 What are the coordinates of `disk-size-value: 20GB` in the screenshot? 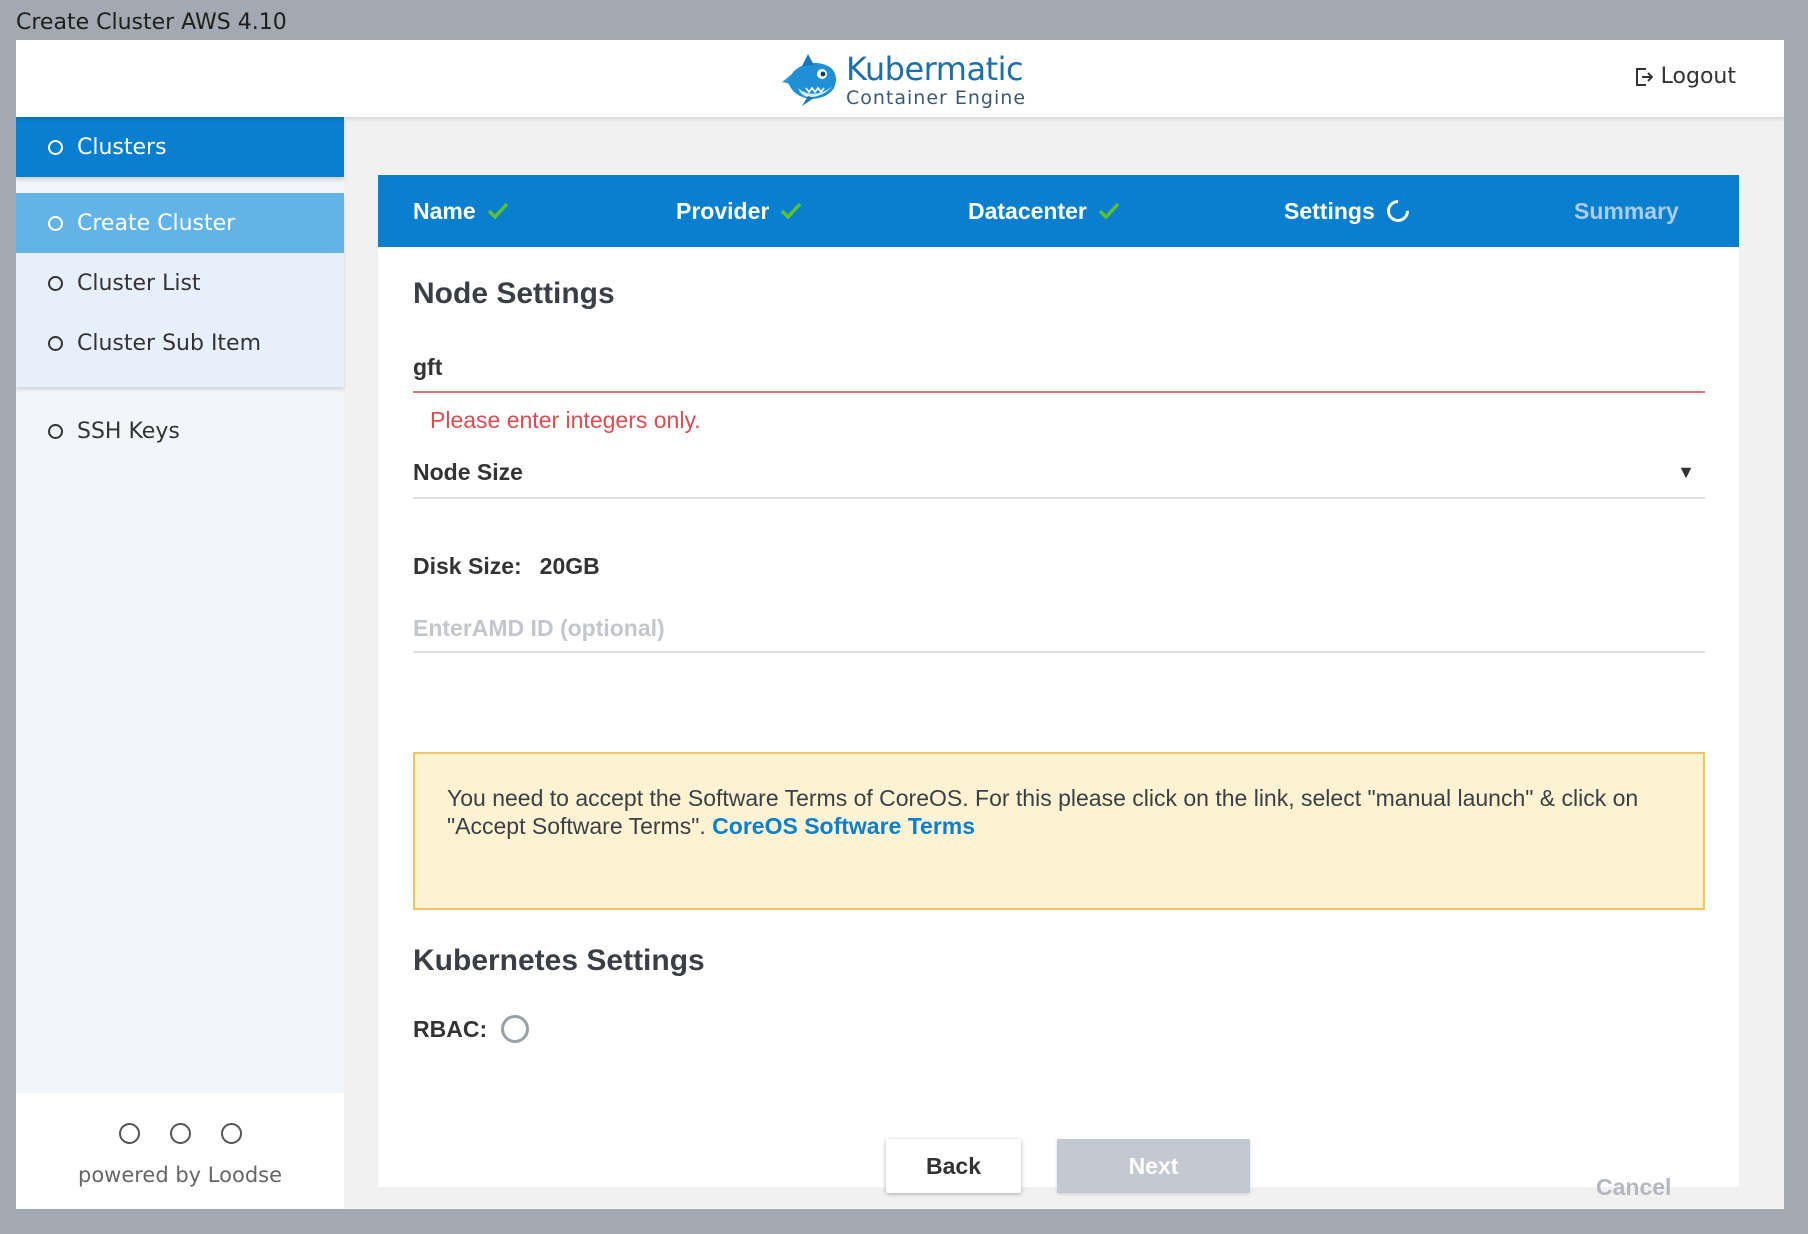 It's located at (569, 566).